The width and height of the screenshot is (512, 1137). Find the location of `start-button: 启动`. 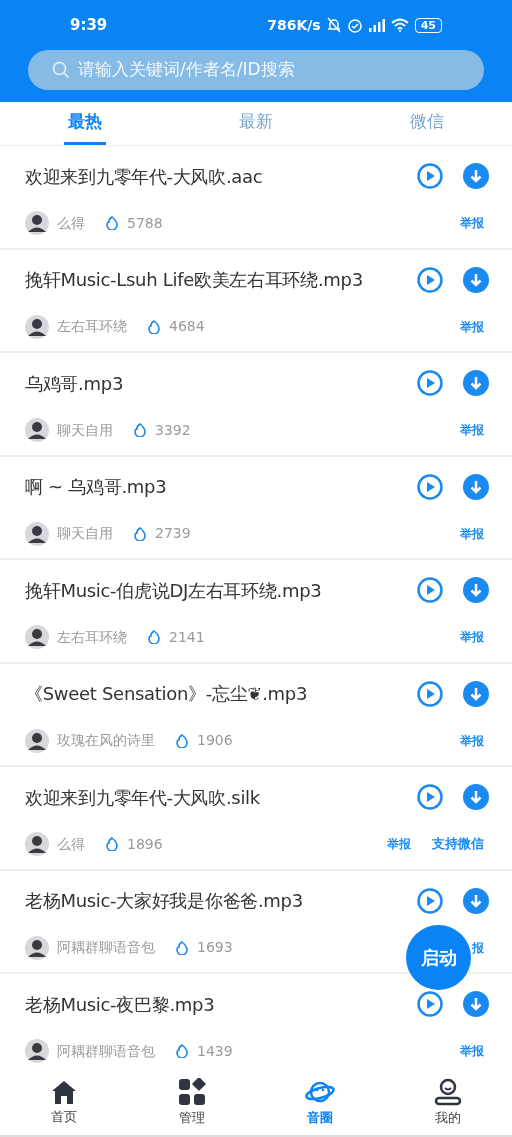

start-button: 启动 is located at coordinates (438, 957).